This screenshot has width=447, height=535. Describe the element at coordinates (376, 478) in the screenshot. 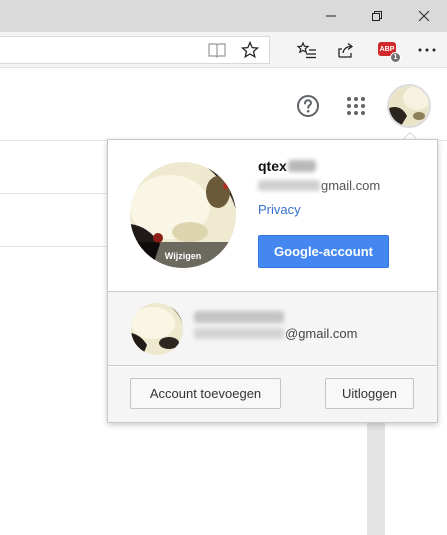

I see `scrollbar` at that location.